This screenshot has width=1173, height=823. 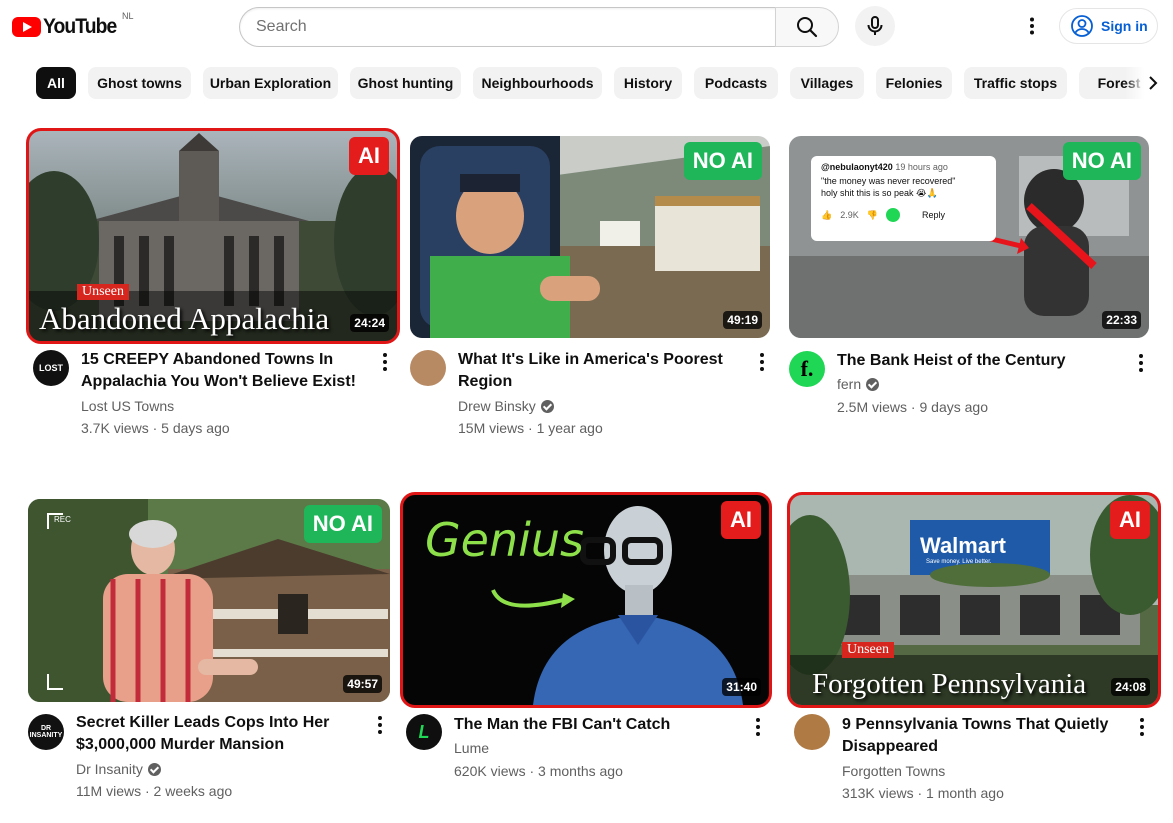 I want to click on upload-age: 3 months ago, so click(x=580, y=771).